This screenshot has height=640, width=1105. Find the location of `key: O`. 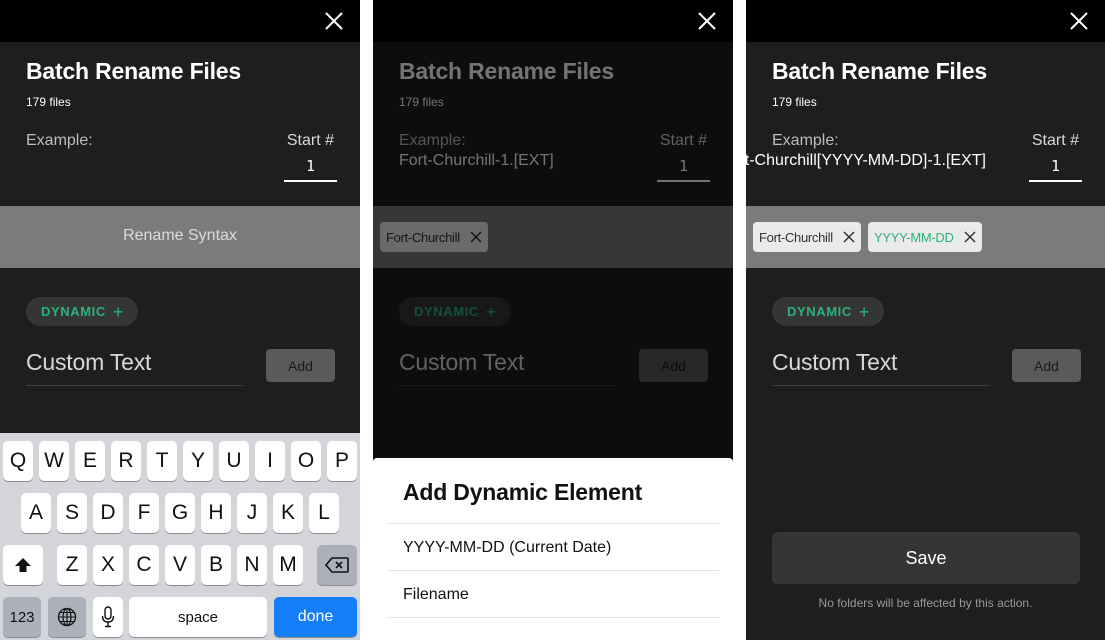

key: O is located at coordinates (306, 461).